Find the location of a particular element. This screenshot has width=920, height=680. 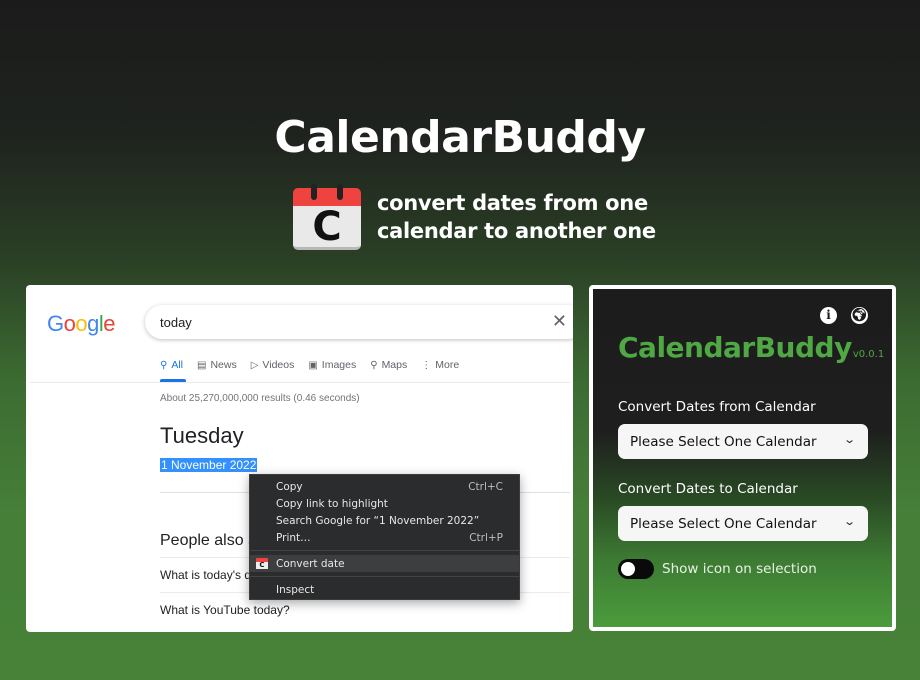

menu-item-label: Search Google for “1 November 2022” is located at coordinates (378, 520).